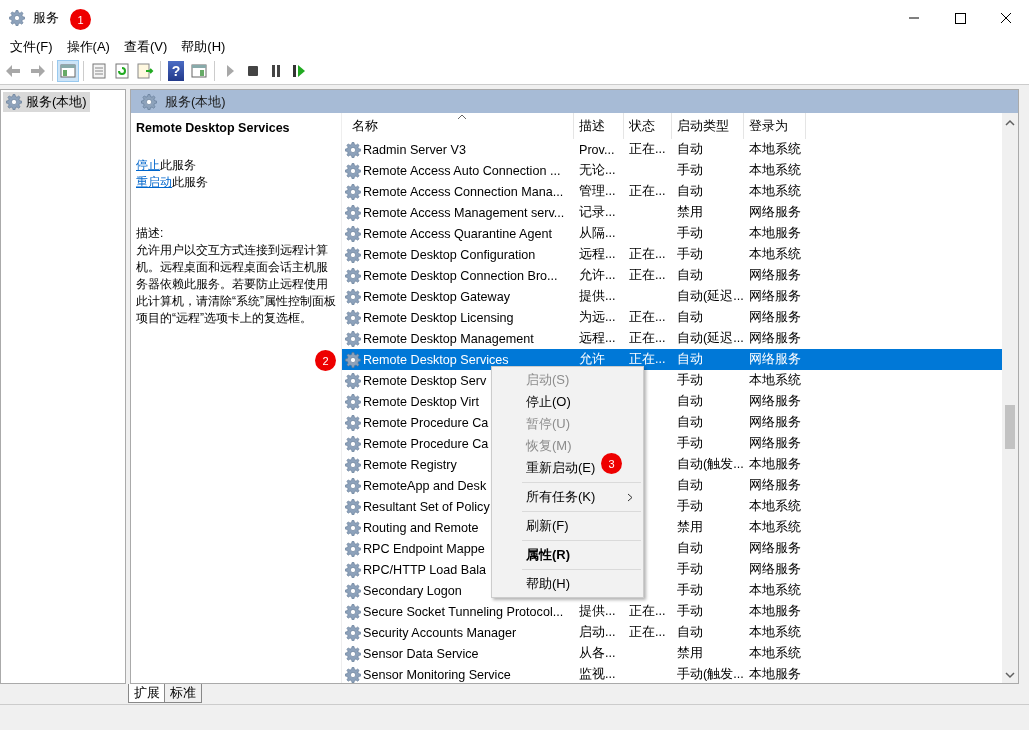  Describe the element at coordinates (421, 653) in the screenshot. I see `service-name: Sensor Data Service` at that location.